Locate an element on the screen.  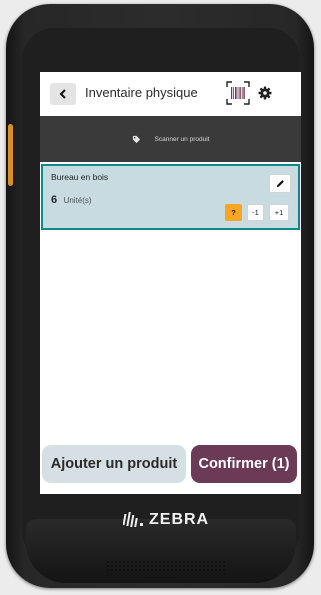
top-bar: Inventaire physique is located at coordinates (170, 94).